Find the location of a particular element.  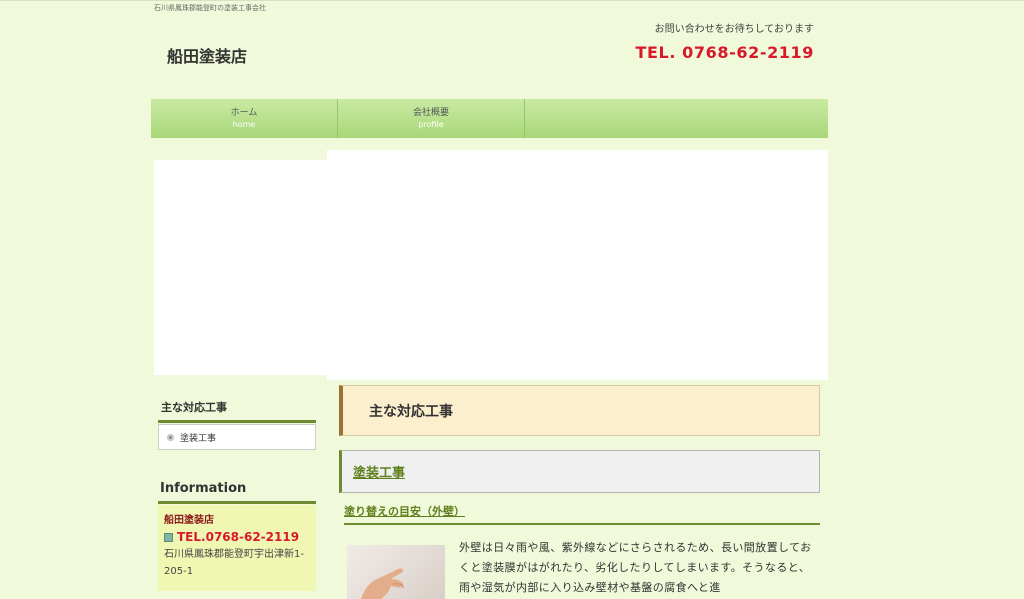

hand-on-wall-image is located at coordinates (382, 583).